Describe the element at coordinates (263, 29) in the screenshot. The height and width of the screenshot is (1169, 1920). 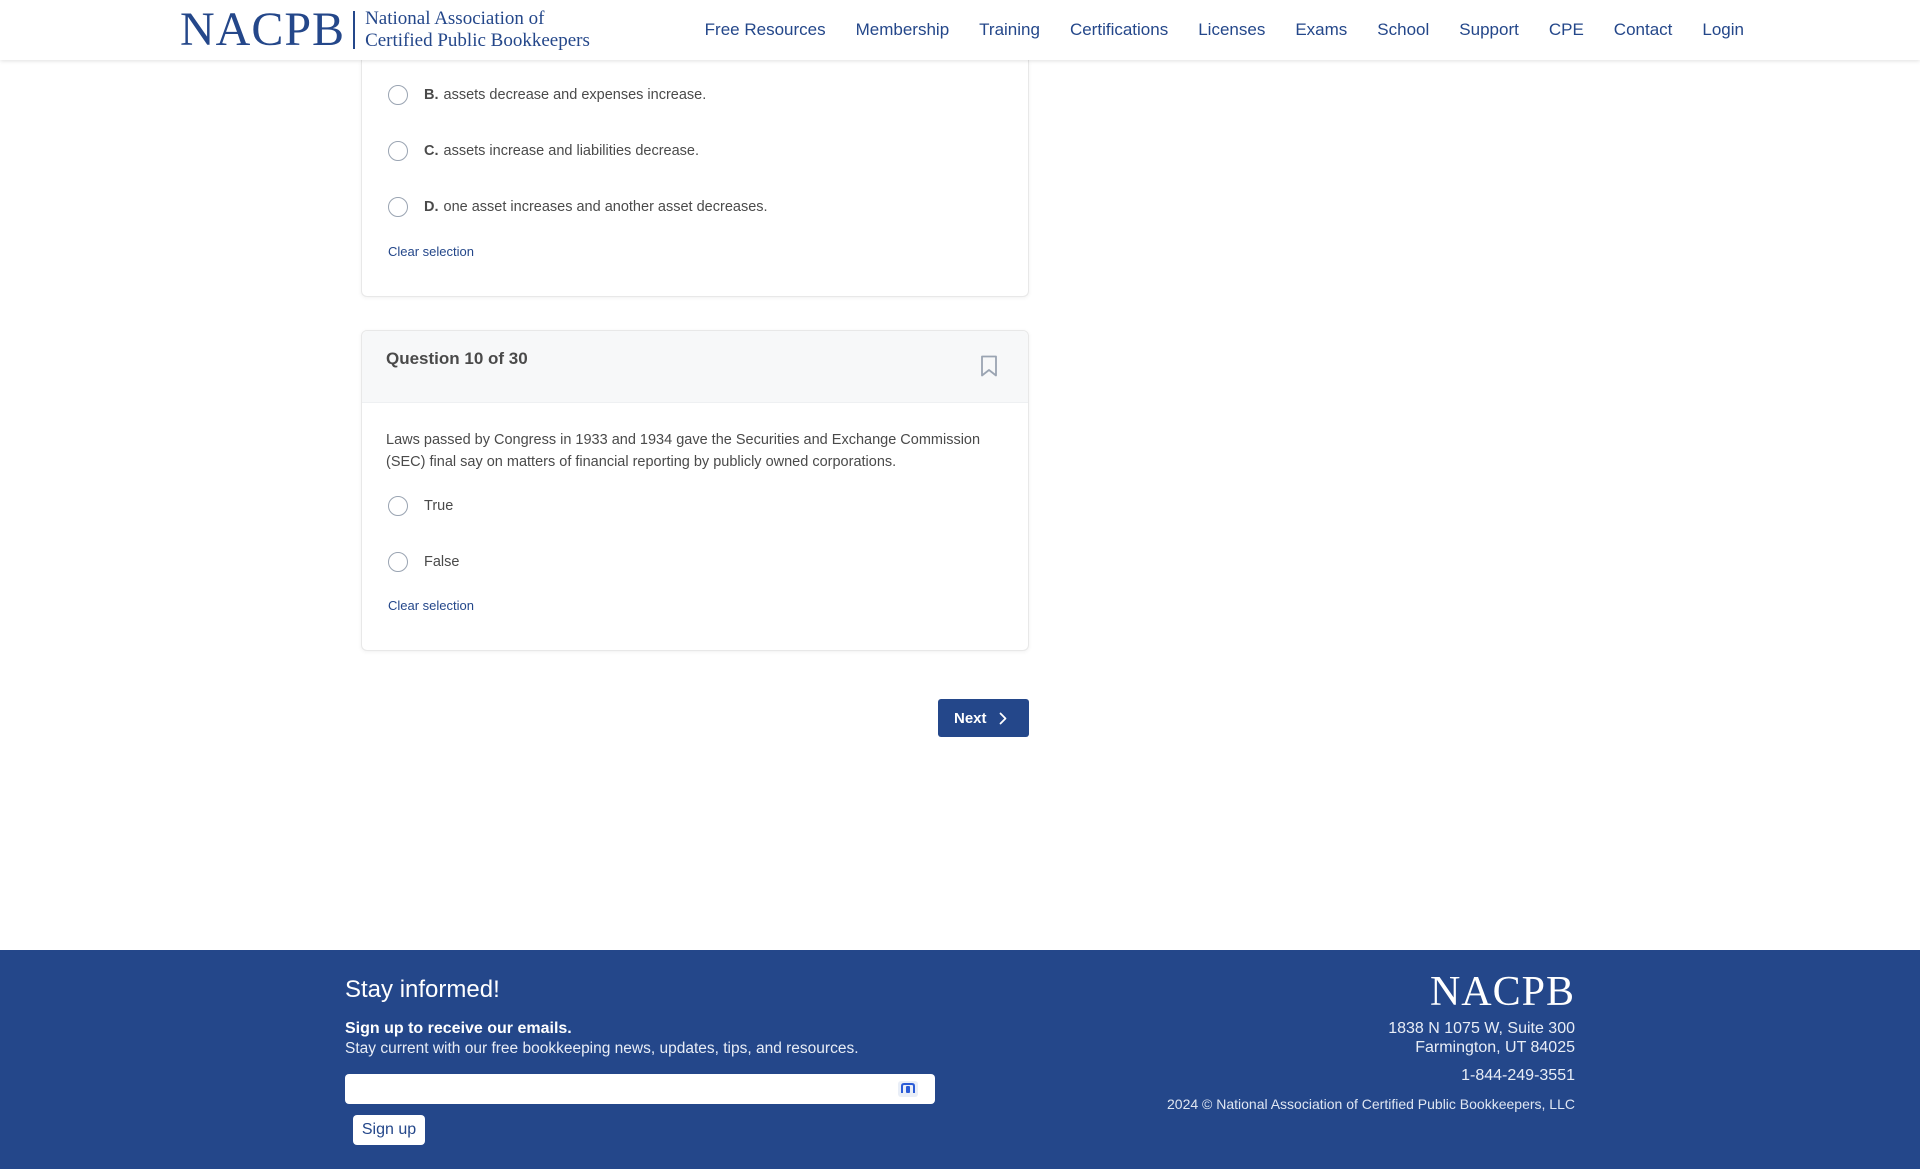
I see `logo-wordmark: NACPB` at that location.